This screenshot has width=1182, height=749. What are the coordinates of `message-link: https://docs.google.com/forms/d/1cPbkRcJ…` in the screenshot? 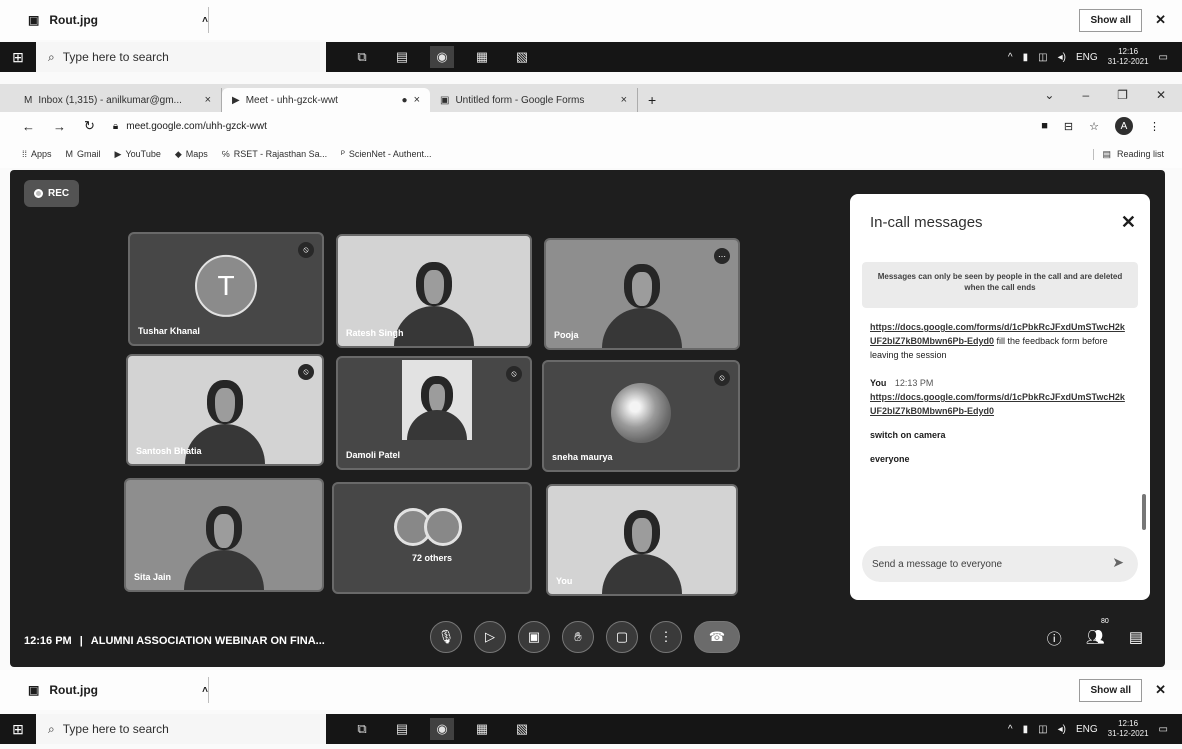 It's located at (997, 404).